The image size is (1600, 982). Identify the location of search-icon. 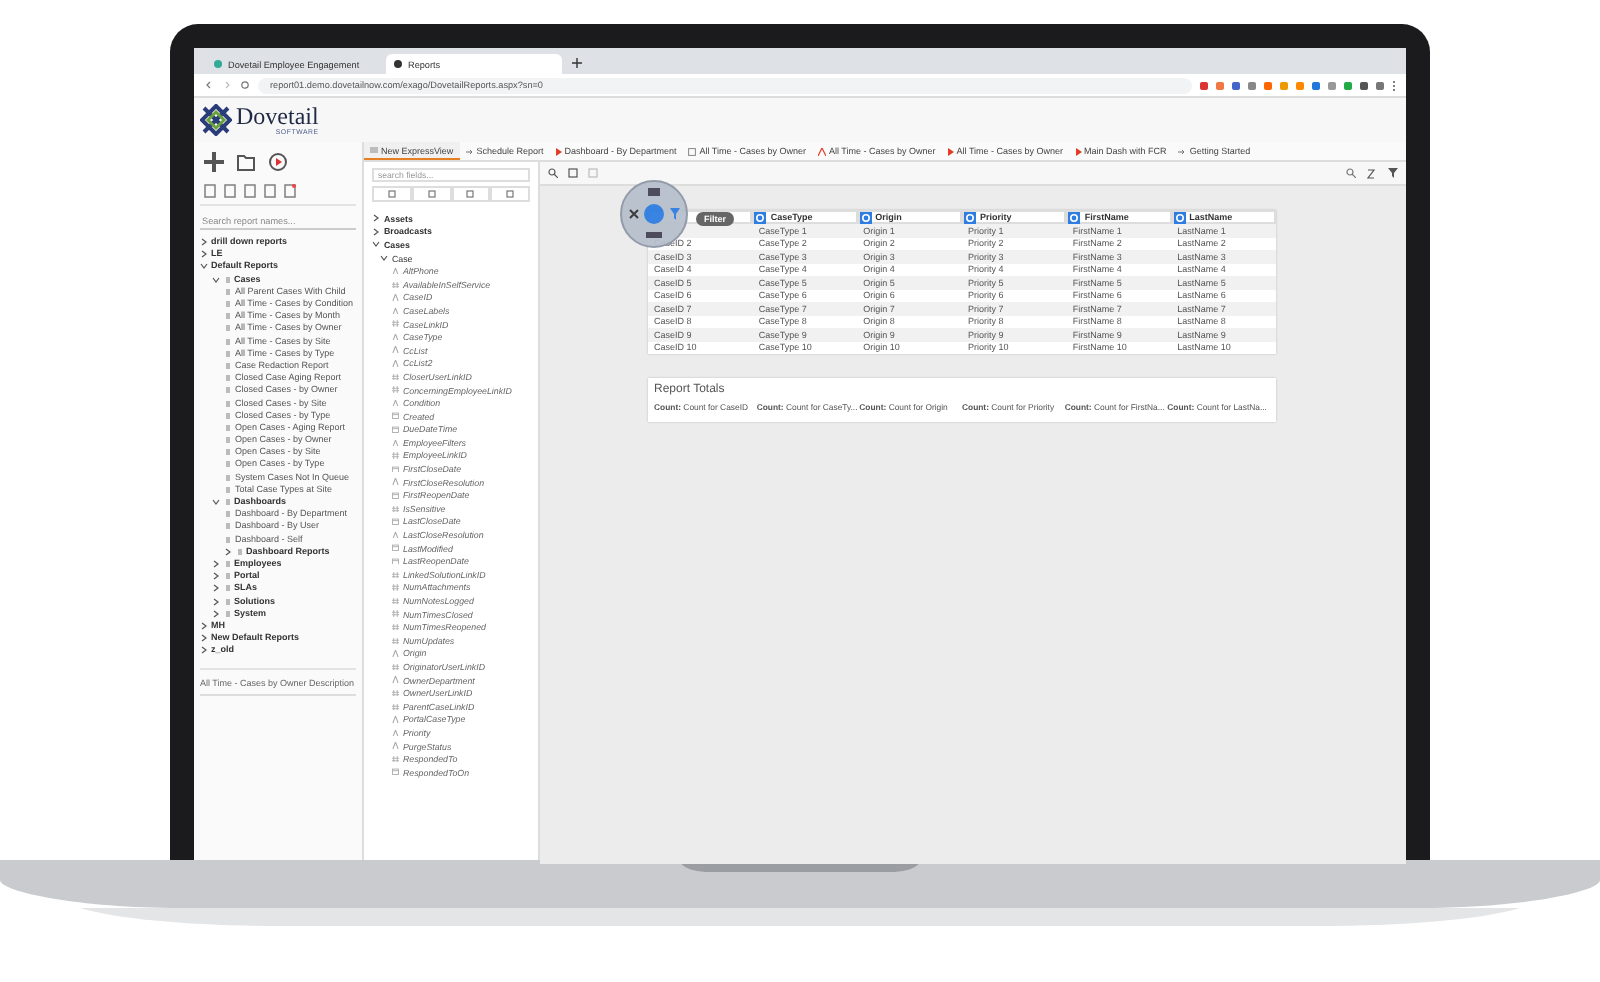
(1351, 173).